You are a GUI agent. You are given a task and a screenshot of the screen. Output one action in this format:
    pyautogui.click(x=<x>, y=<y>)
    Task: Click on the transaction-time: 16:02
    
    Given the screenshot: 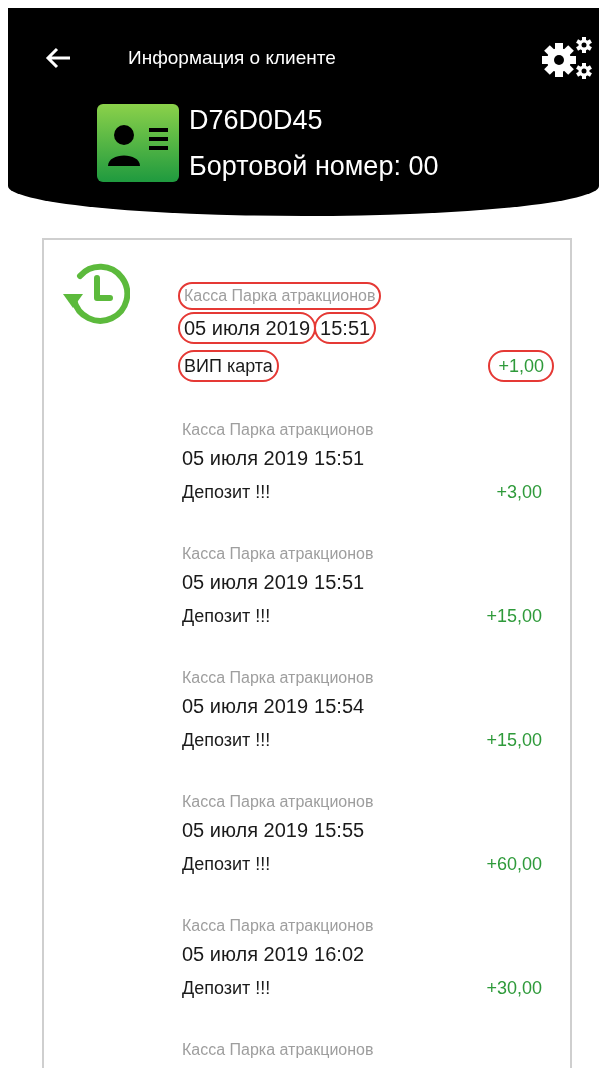 What is the action you would take?
    pyautogui.click(x=339, y=954)
    